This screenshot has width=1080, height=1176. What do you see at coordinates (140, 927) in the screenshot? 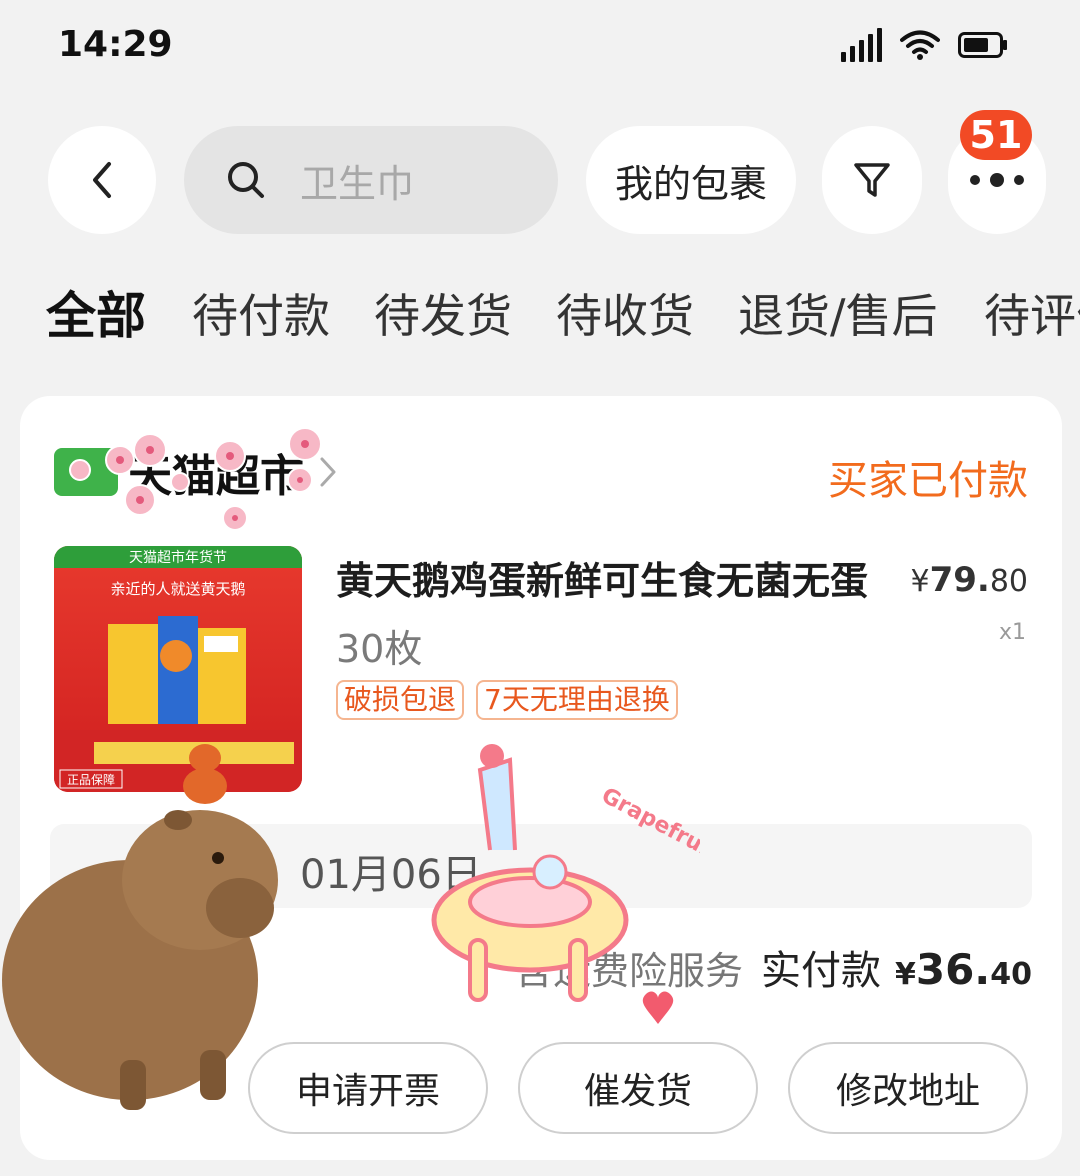
I see `capybara-sticker` at bounding box center [140, 927].